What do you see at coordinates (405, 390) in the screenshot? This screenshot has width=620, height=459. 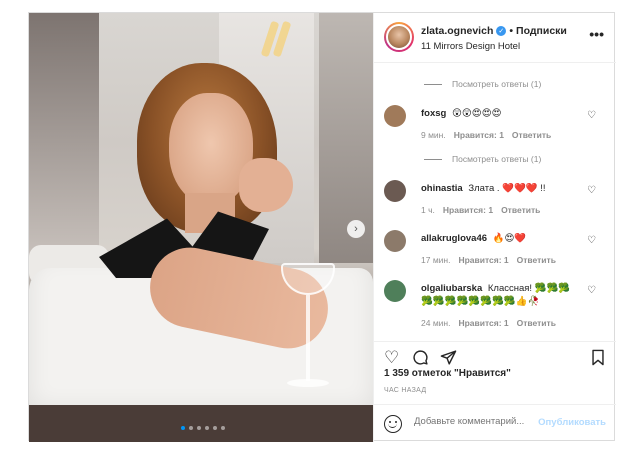 I see `post-time: час назад` at bounding box center [405, 390].